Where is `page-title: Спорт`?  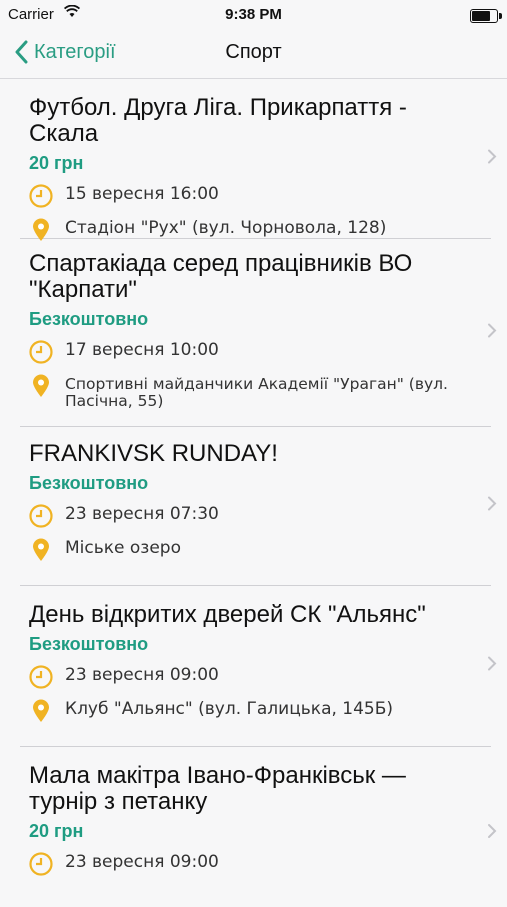 page-title: Спорт is located at coordinates (253, 52).